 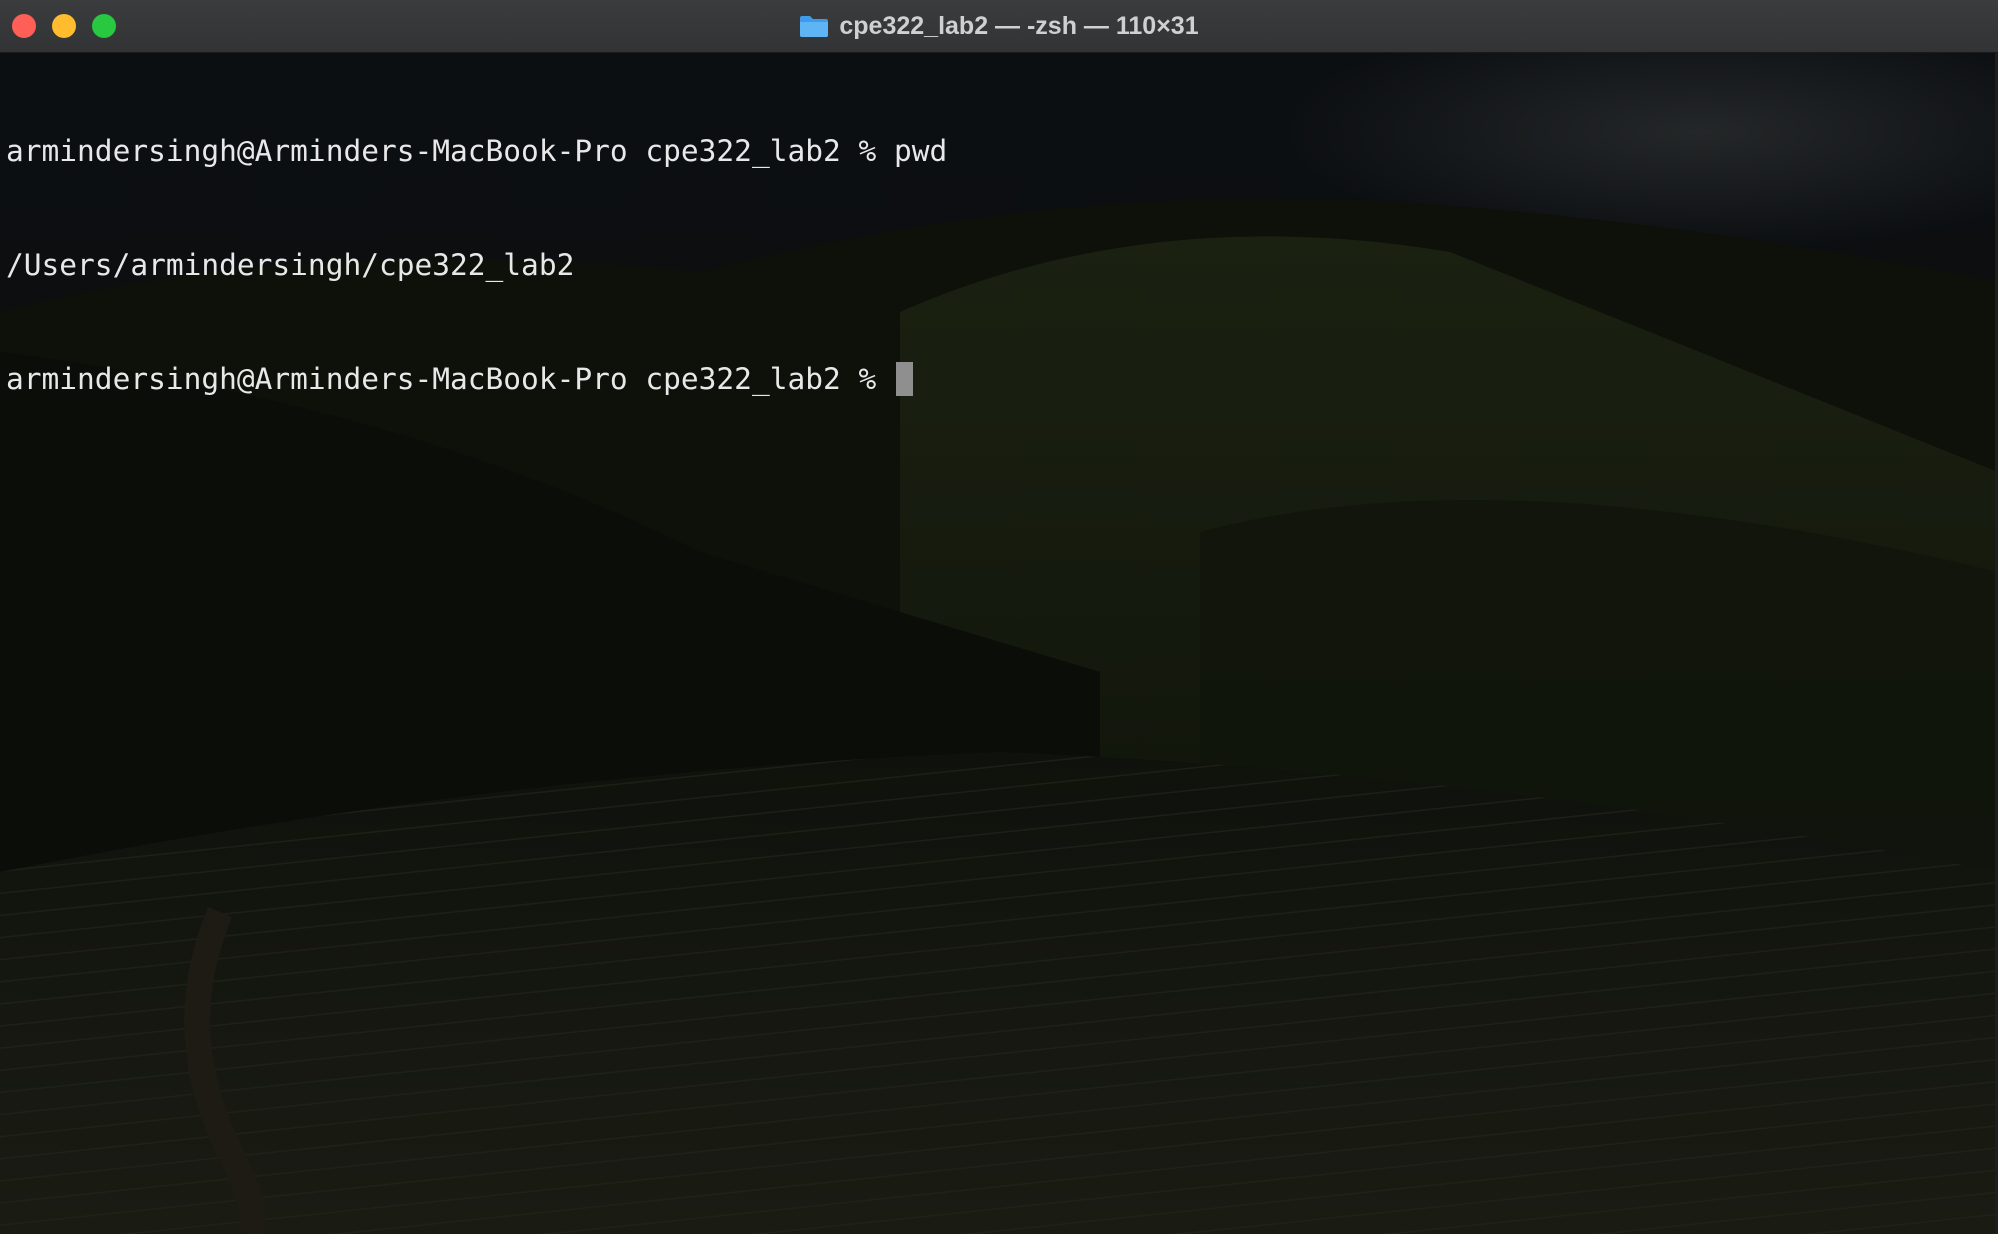 I want to click on folder-icon, so click(x=814, y=26).